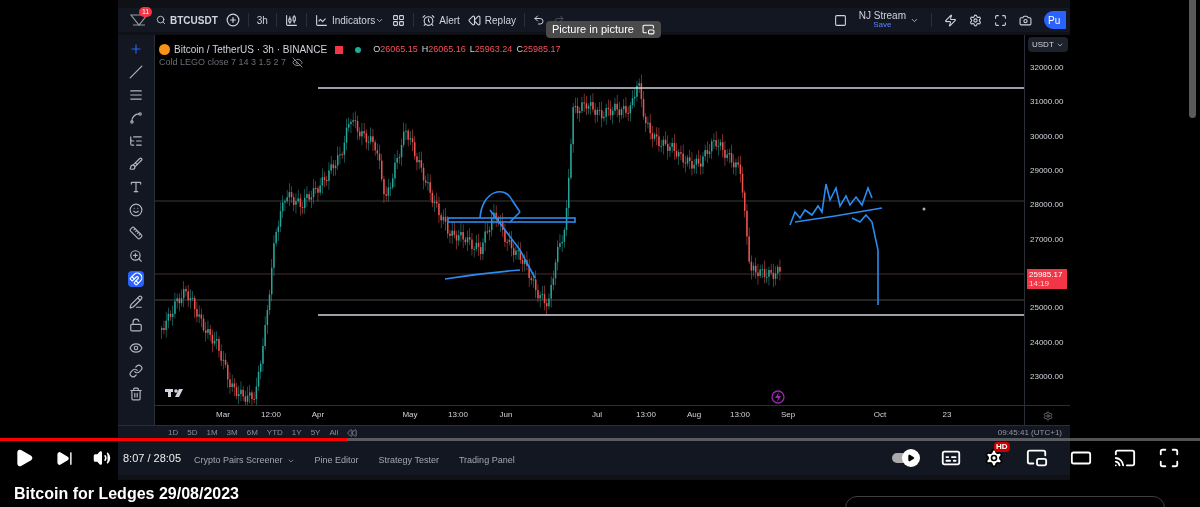 The width and height of the screenshot is (1200, 507). Describe the element at coordinates (429, 20) in the screenshot. I see `alarm-icon` at that location.